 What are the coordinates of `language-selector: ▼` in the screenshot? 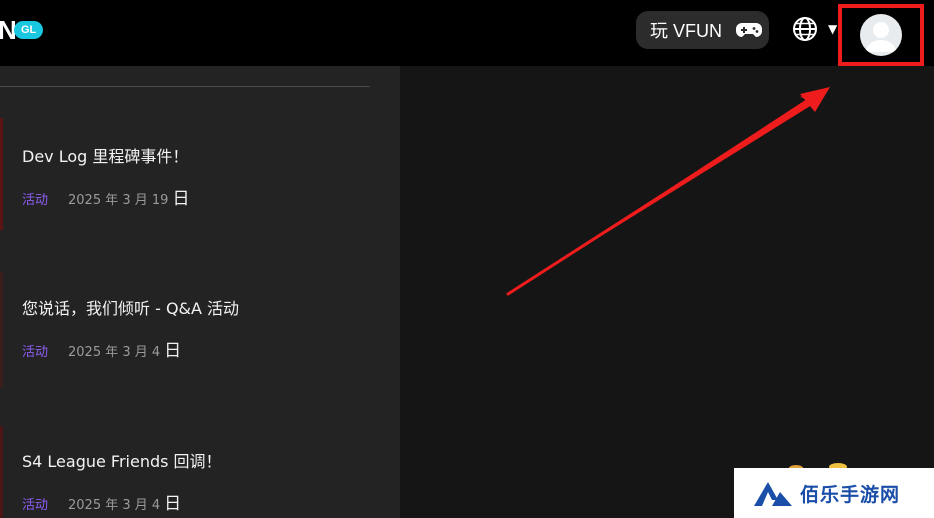 It's located at (814, 29).